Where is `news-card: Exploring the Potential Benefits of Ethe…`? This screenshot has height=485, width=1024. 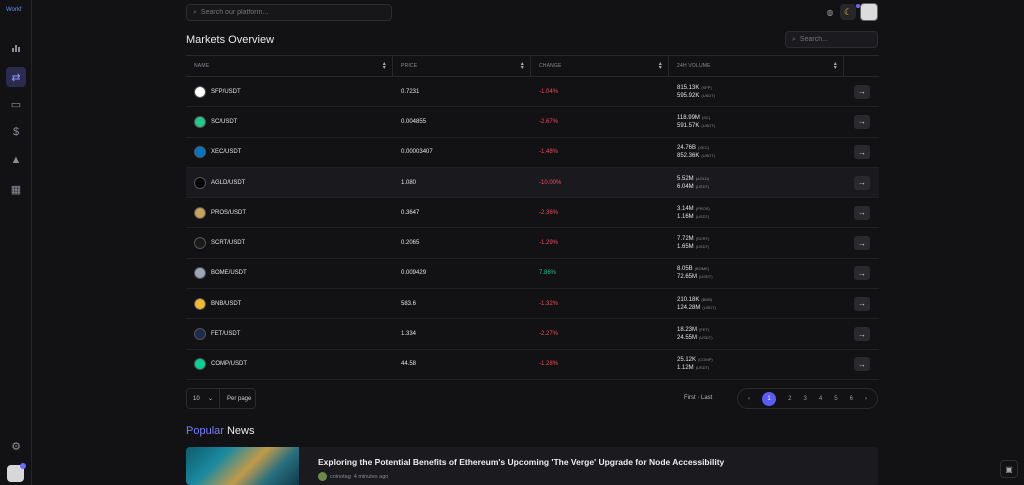 news-card: Exploring the Potential Benefits of Ethe… is located at coordinates (532, 466).